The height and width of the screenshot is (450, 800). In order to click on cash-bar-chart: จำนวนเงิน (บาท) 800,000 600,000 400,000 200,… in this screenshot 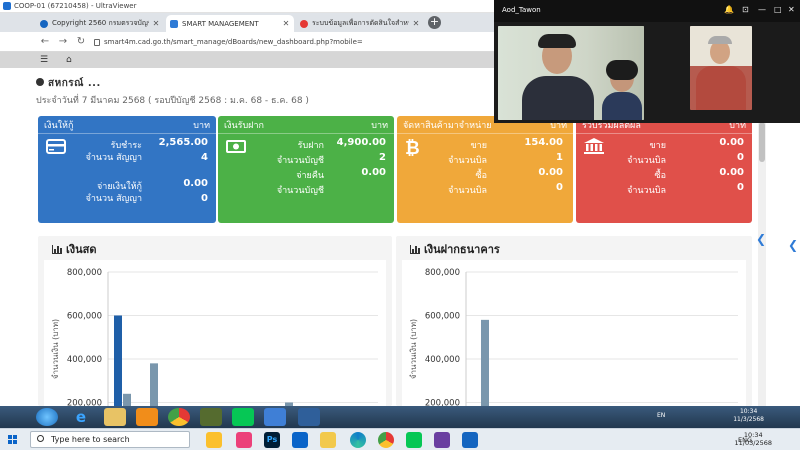, I will do `click(215, 333)`.